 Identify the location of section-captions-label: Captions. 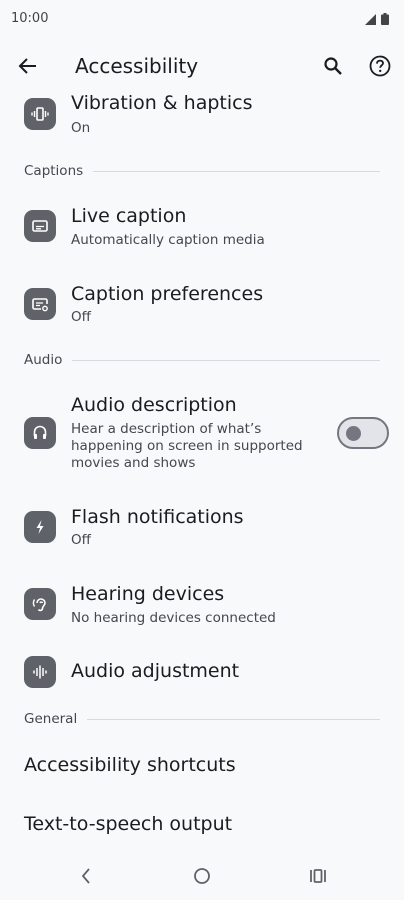
(54, 171).